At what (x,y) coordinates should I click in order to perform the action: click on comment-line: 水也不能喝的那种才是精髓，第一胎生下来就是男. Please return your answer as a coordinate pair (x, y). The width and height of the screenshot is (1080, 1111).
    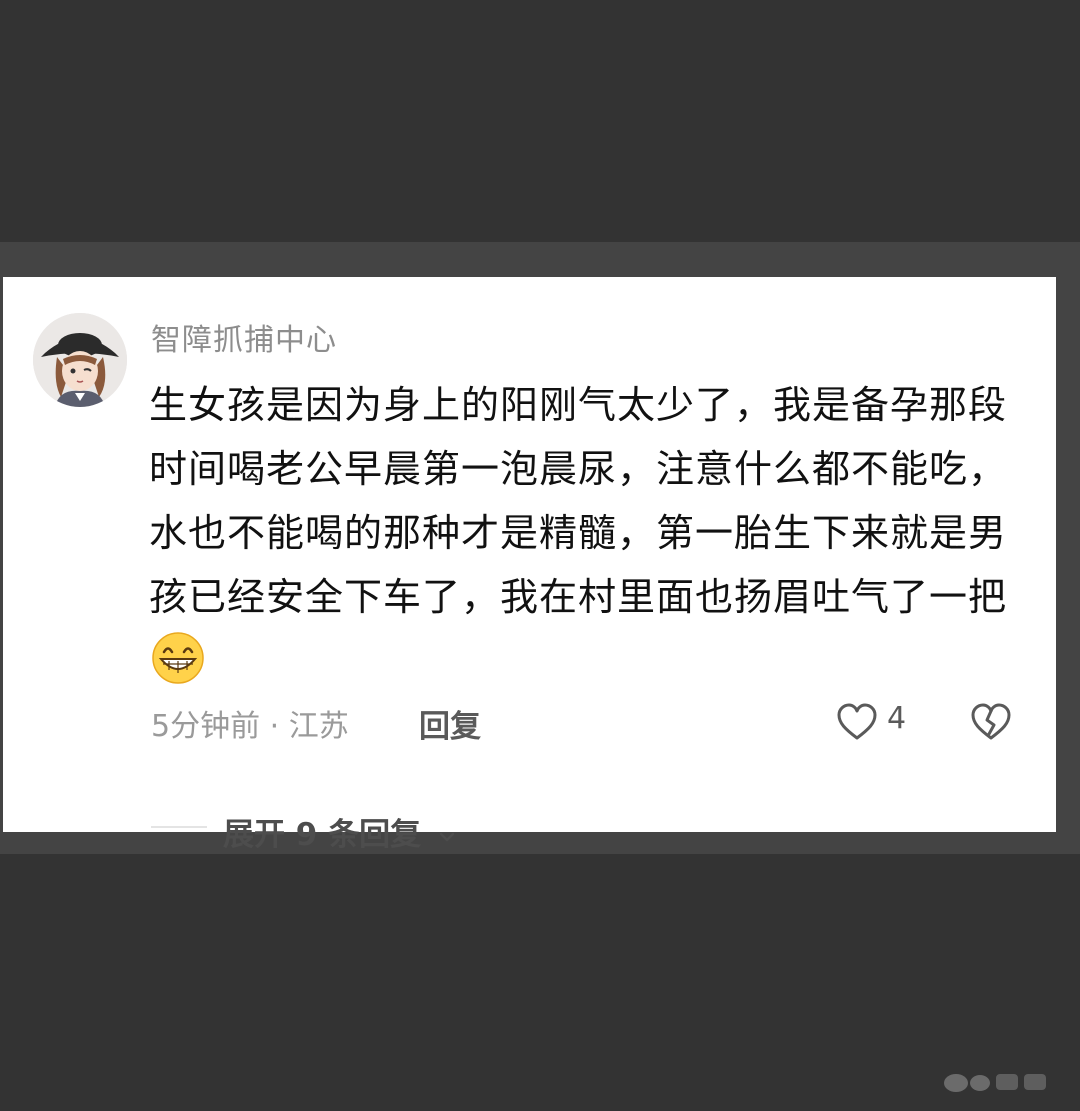
    Looking at the image, I should click on (578, 533).